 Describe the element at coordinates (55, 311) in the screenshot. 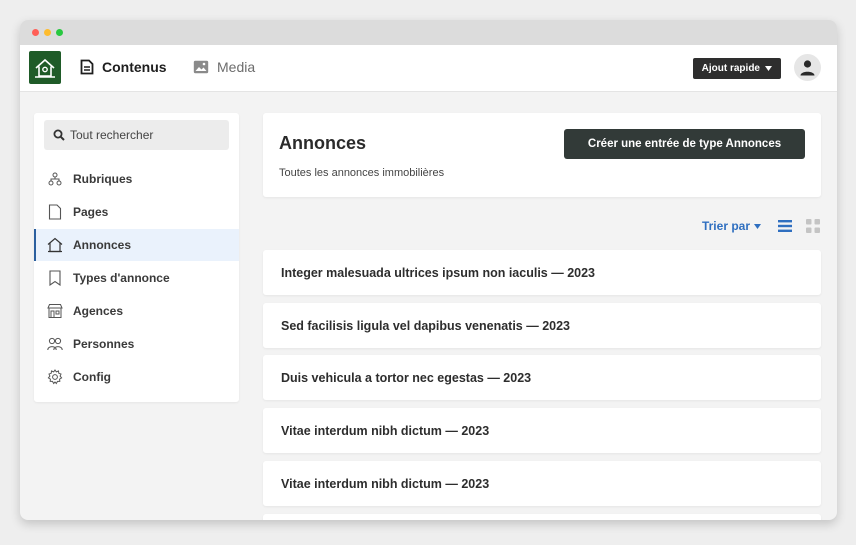

I see `store-icon` at that location.